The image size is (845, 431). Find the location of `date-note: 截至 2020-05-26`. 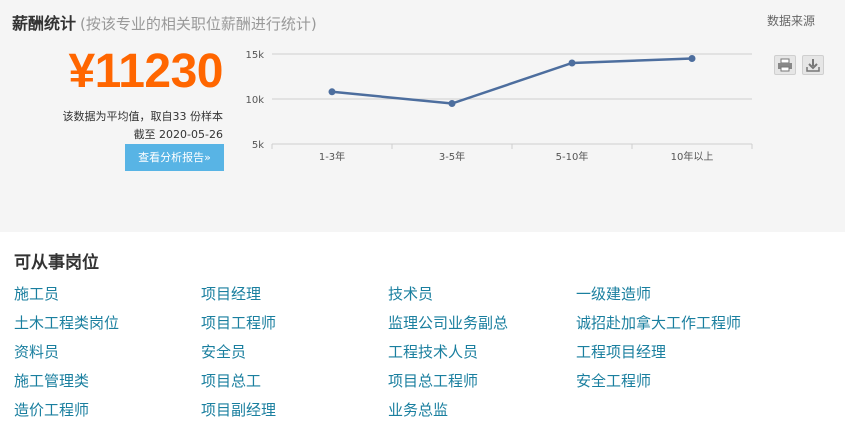

date-note: 截至 2020-05-26 is located at coordinates (178, 134).